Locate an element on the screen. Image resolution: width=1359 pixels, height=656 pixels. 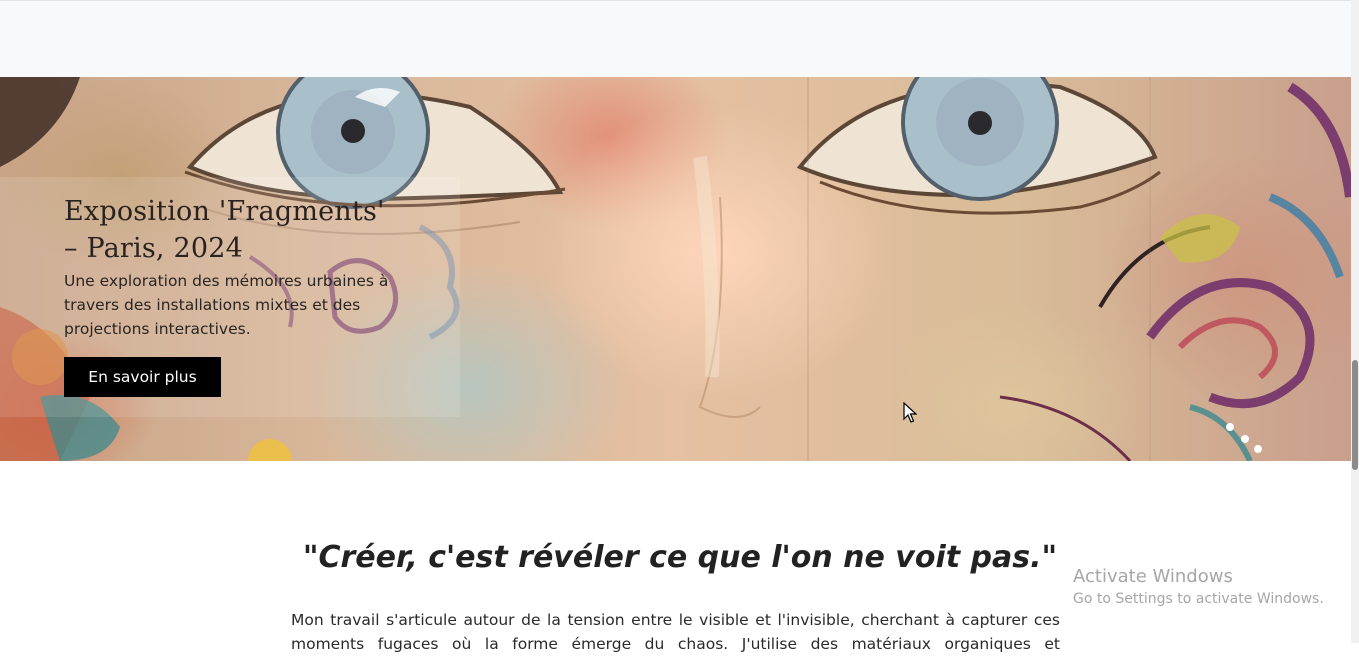
mouse-pointer-icon is located at coordinates (910, 412).